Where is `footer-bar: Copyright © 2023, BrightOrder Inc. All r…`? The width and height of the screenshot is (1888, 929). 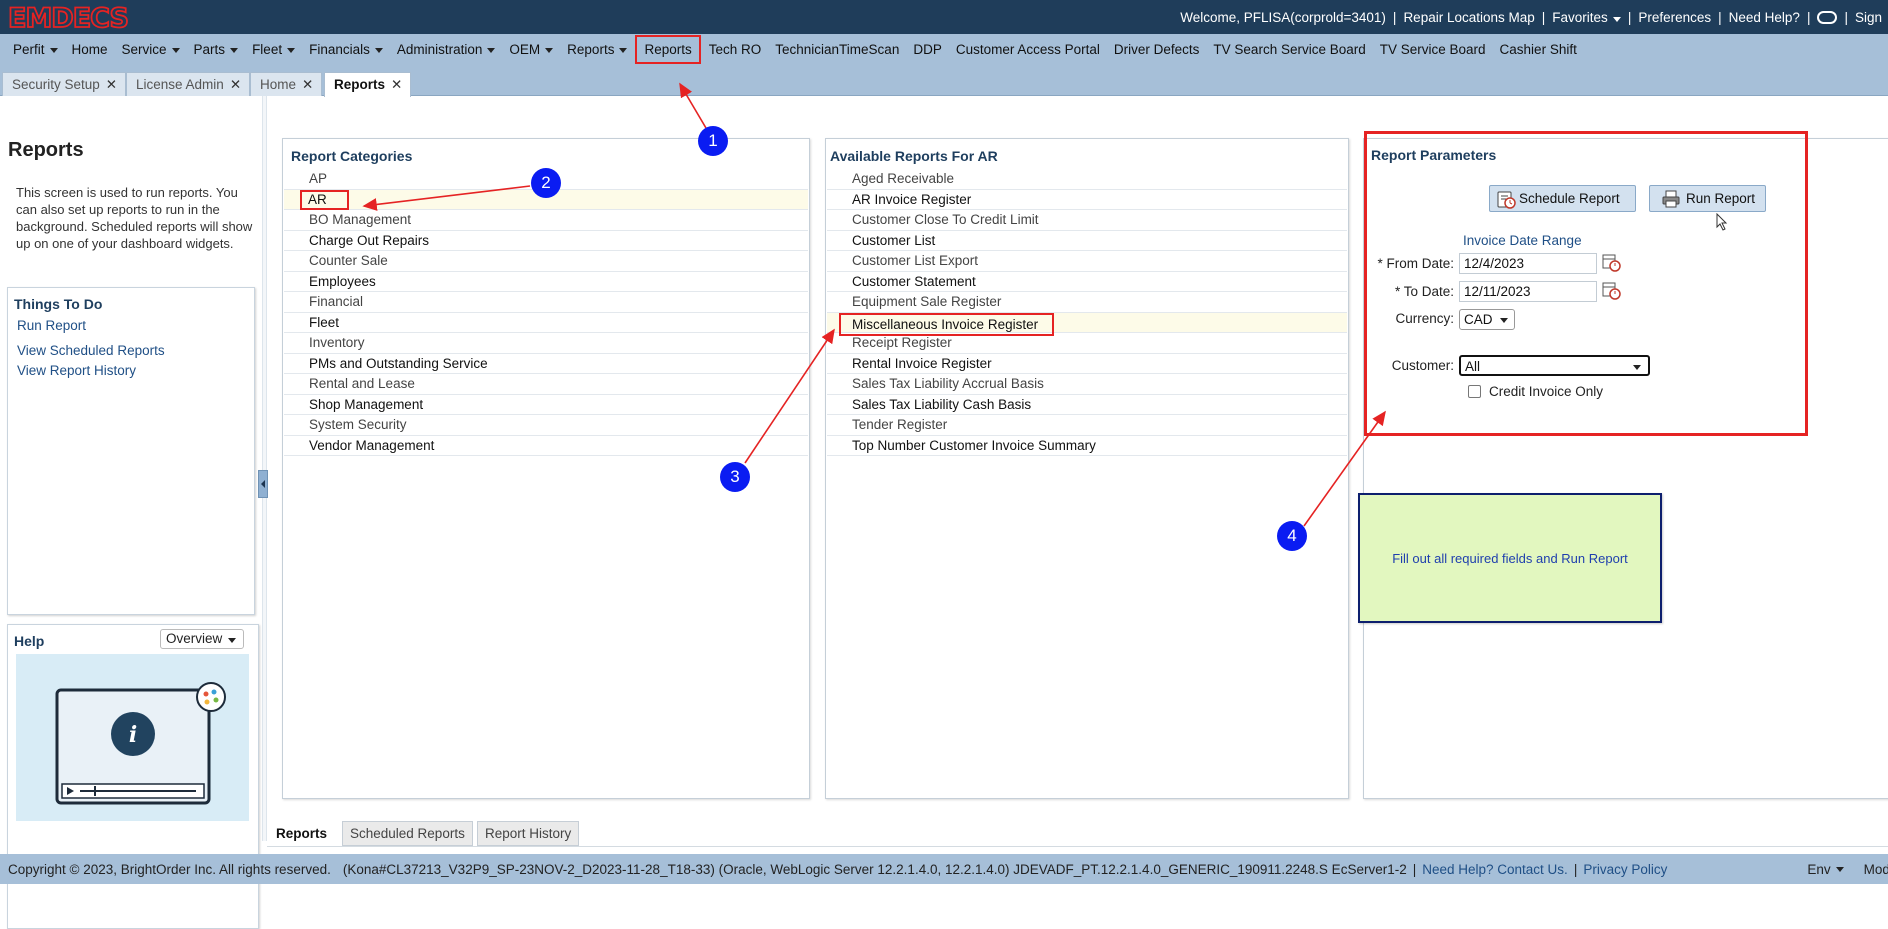 footer-bar: Copyright © 2023, BrightOrder Inc. All r… is located at coordinates (944, 869).